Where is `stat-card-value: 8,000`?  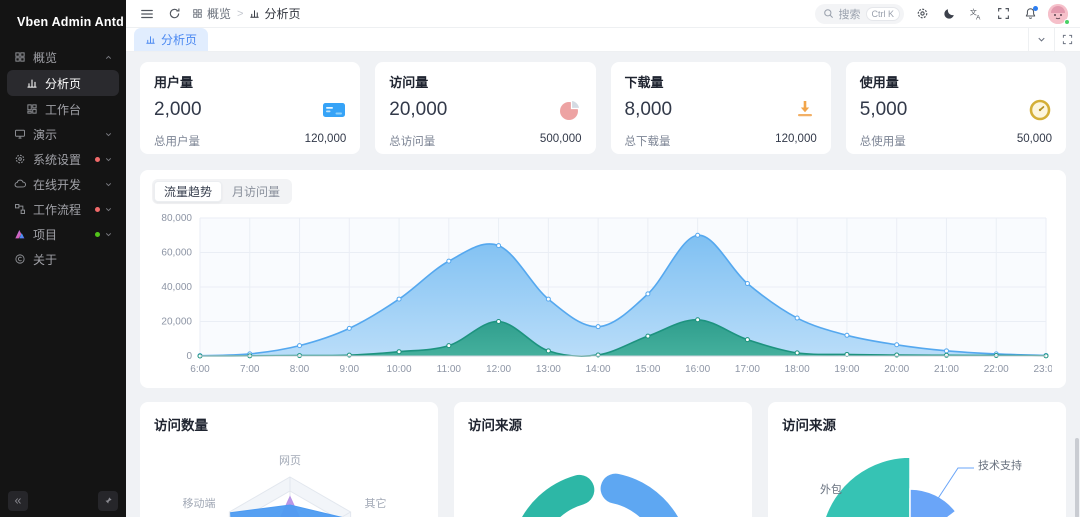 stat-card-value: 8,000 is located at coordinates (648, 109).